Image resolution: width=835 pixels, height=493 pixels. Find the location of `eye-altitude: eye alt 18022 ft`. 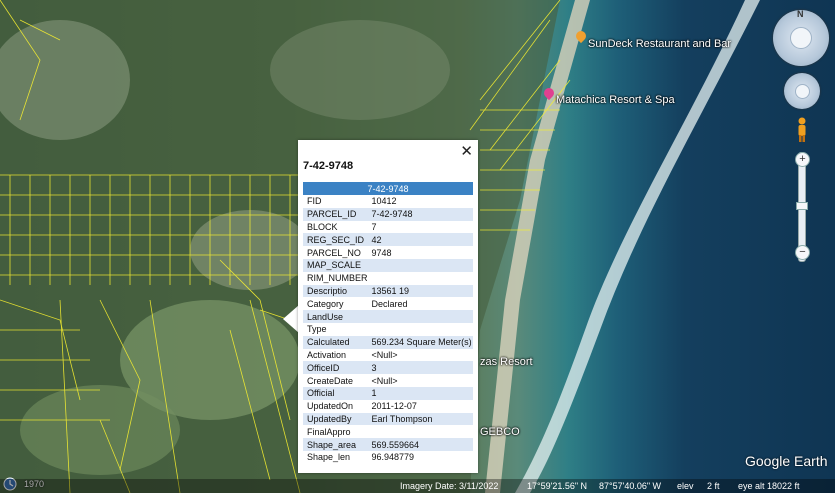

eye-altitude: eye alt 18022 ft is located at coordinates (769, 486).